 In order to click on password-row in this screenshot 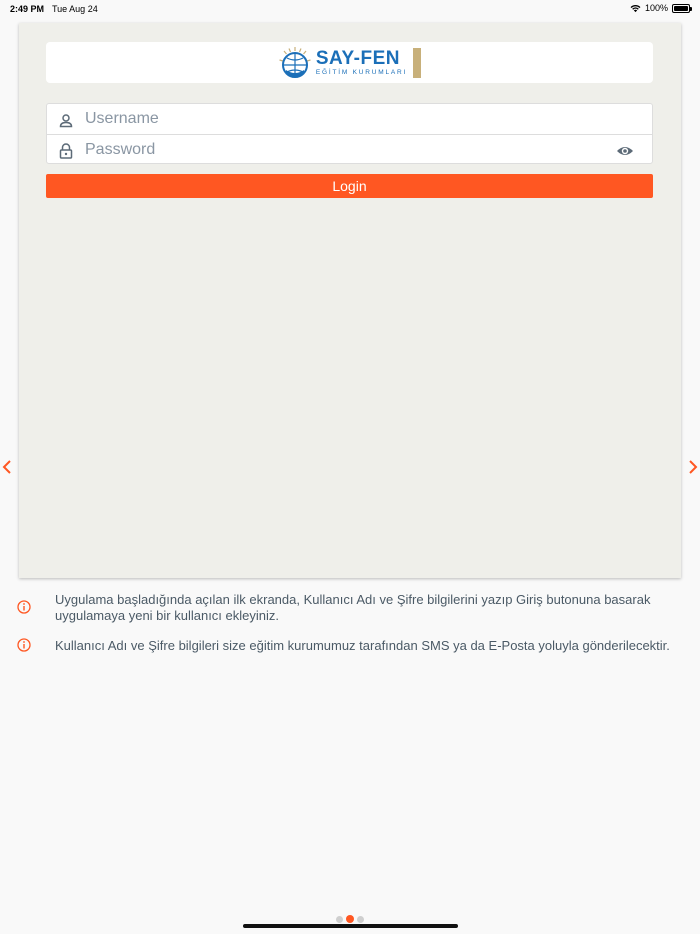, I will do `click(349, 149)`.